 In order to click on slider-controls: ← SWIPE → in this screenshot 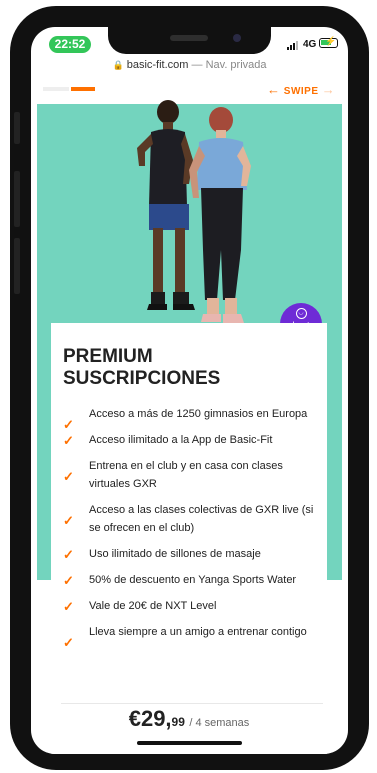, I will do `click(189, 89)`.